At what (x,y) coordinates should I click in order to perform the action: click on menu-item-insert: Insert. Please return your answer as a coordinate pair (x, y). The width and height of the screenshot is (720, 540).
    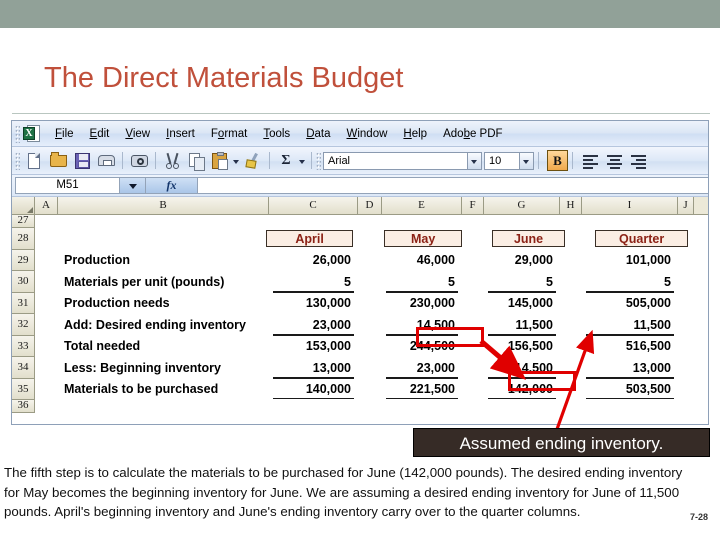
    Looking at the image, I should click on (180, 134).